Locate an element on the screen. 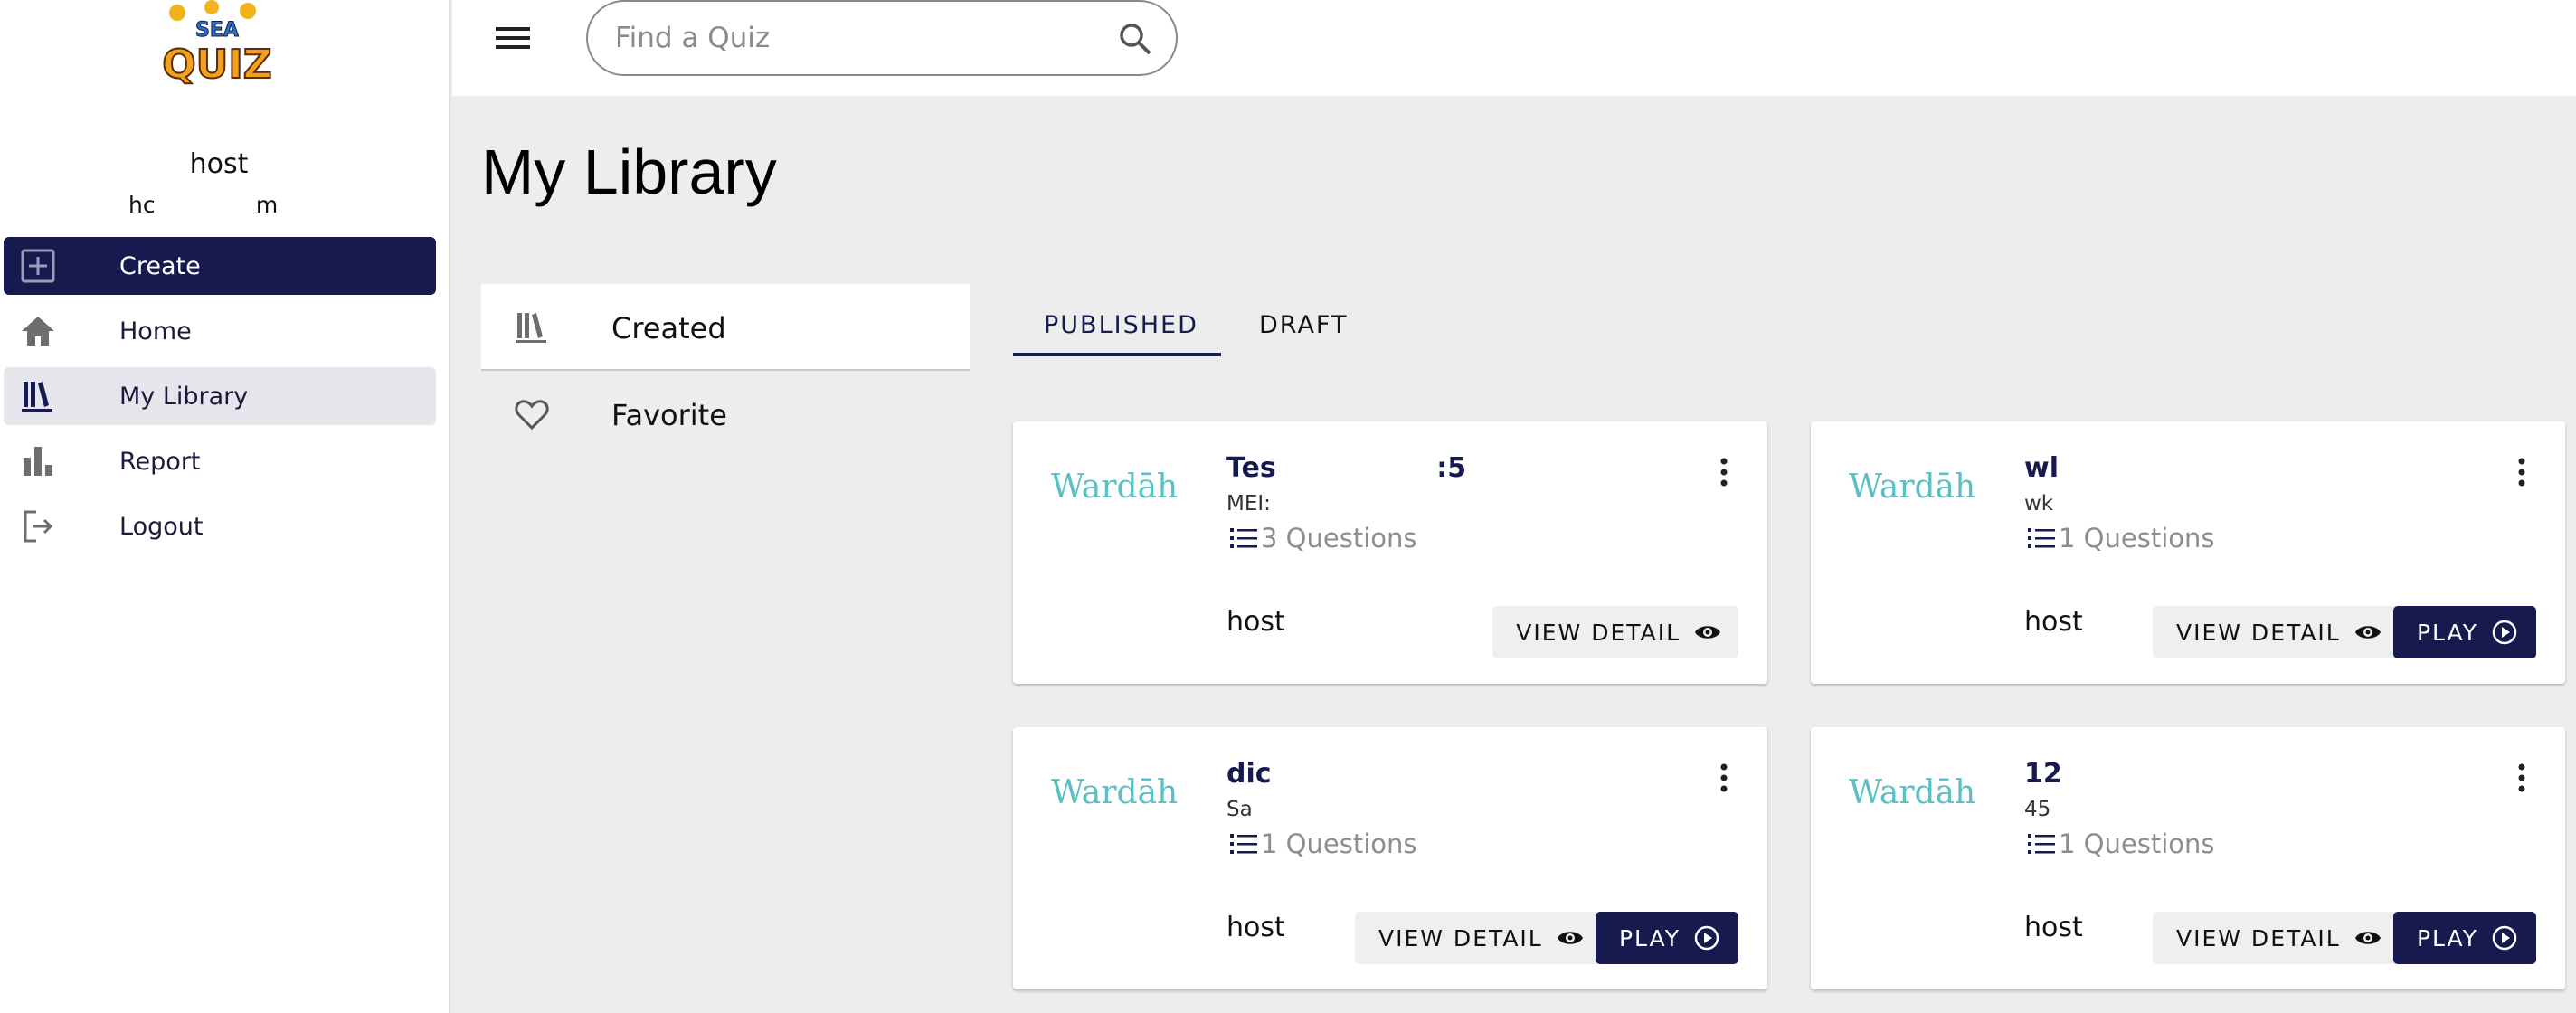  page-title: My Library is located at coordinates (629, 172).